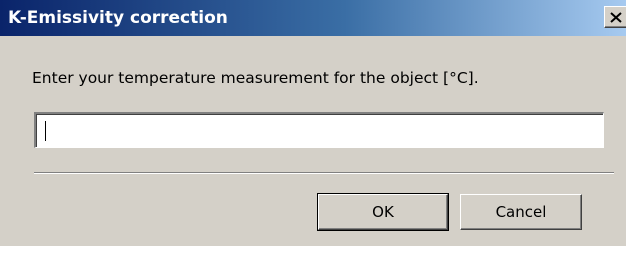  I want to click on window-title: K-Emissivity correction, so click(118, 18).